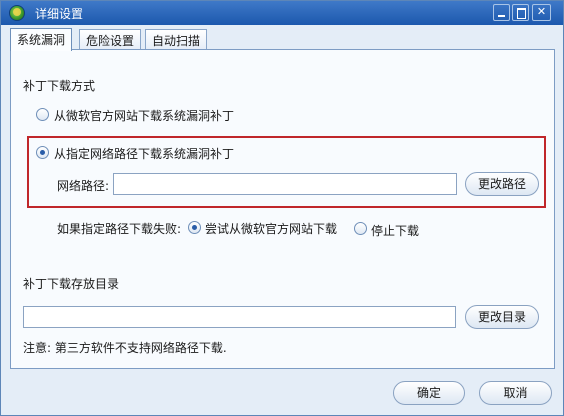  I want to click on storage-directory-input, so click(239, 317).